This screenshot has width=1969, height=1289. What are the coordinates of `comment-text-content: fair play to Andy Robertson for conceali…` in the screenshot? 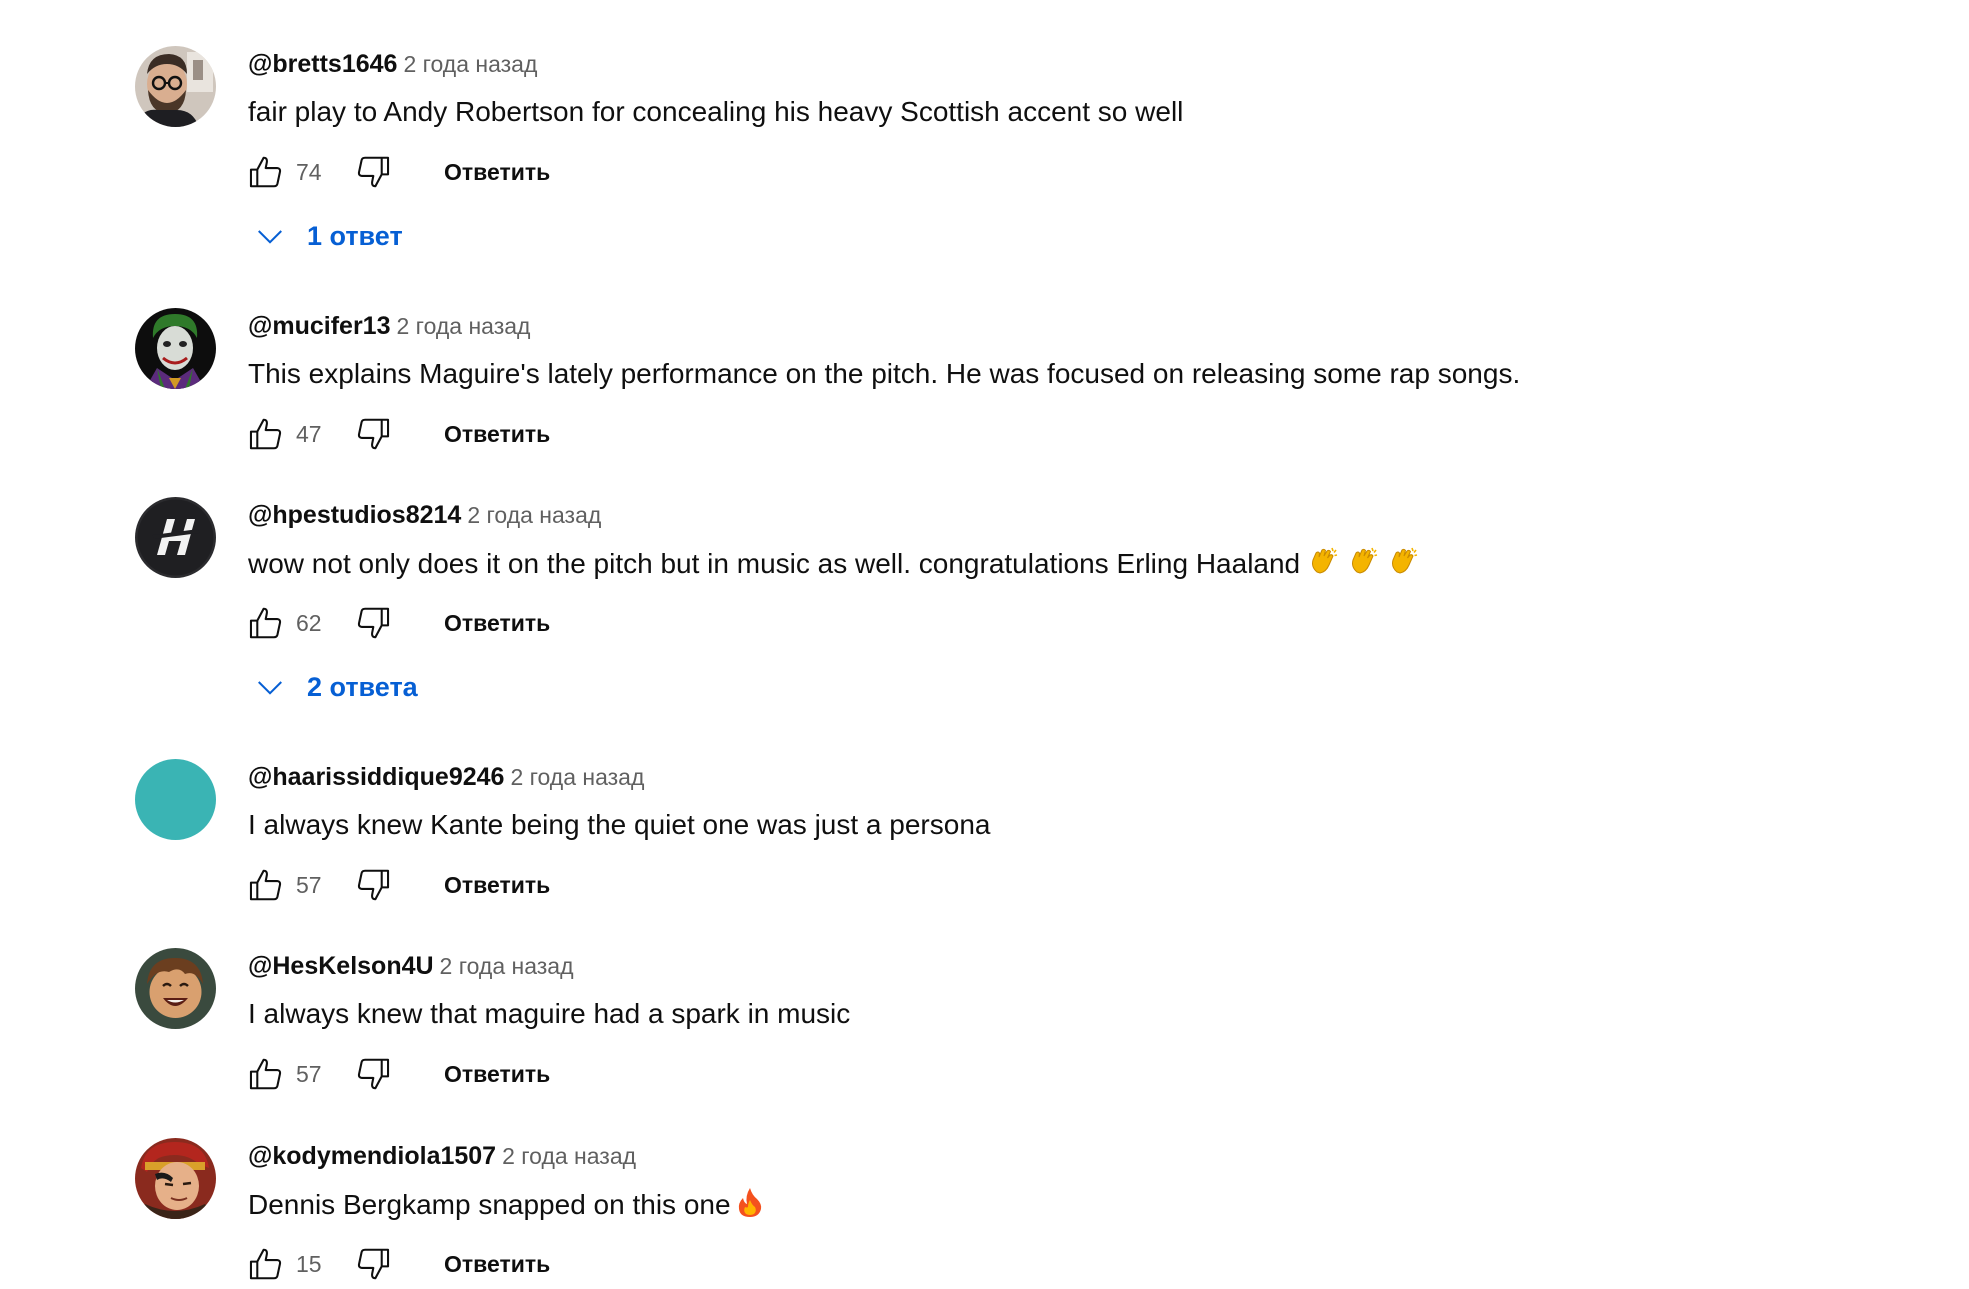 It's located at (716, 111).